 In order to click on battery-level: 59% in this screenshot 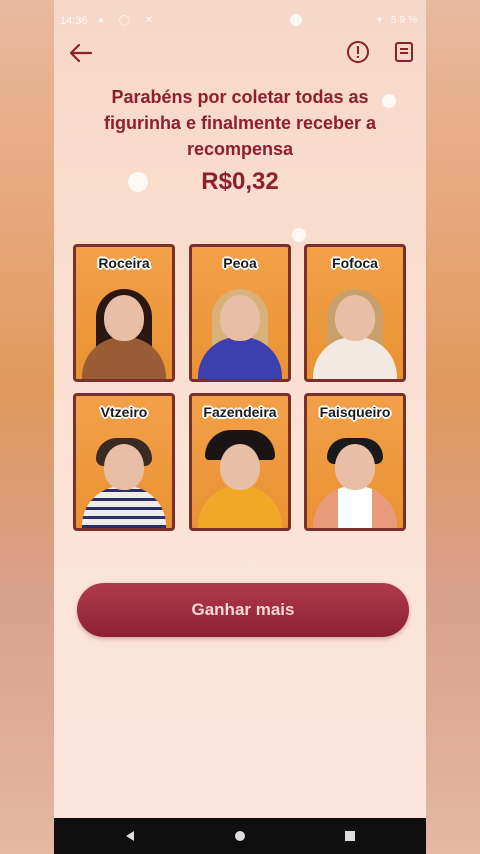, I will do `click(405, 20)`.